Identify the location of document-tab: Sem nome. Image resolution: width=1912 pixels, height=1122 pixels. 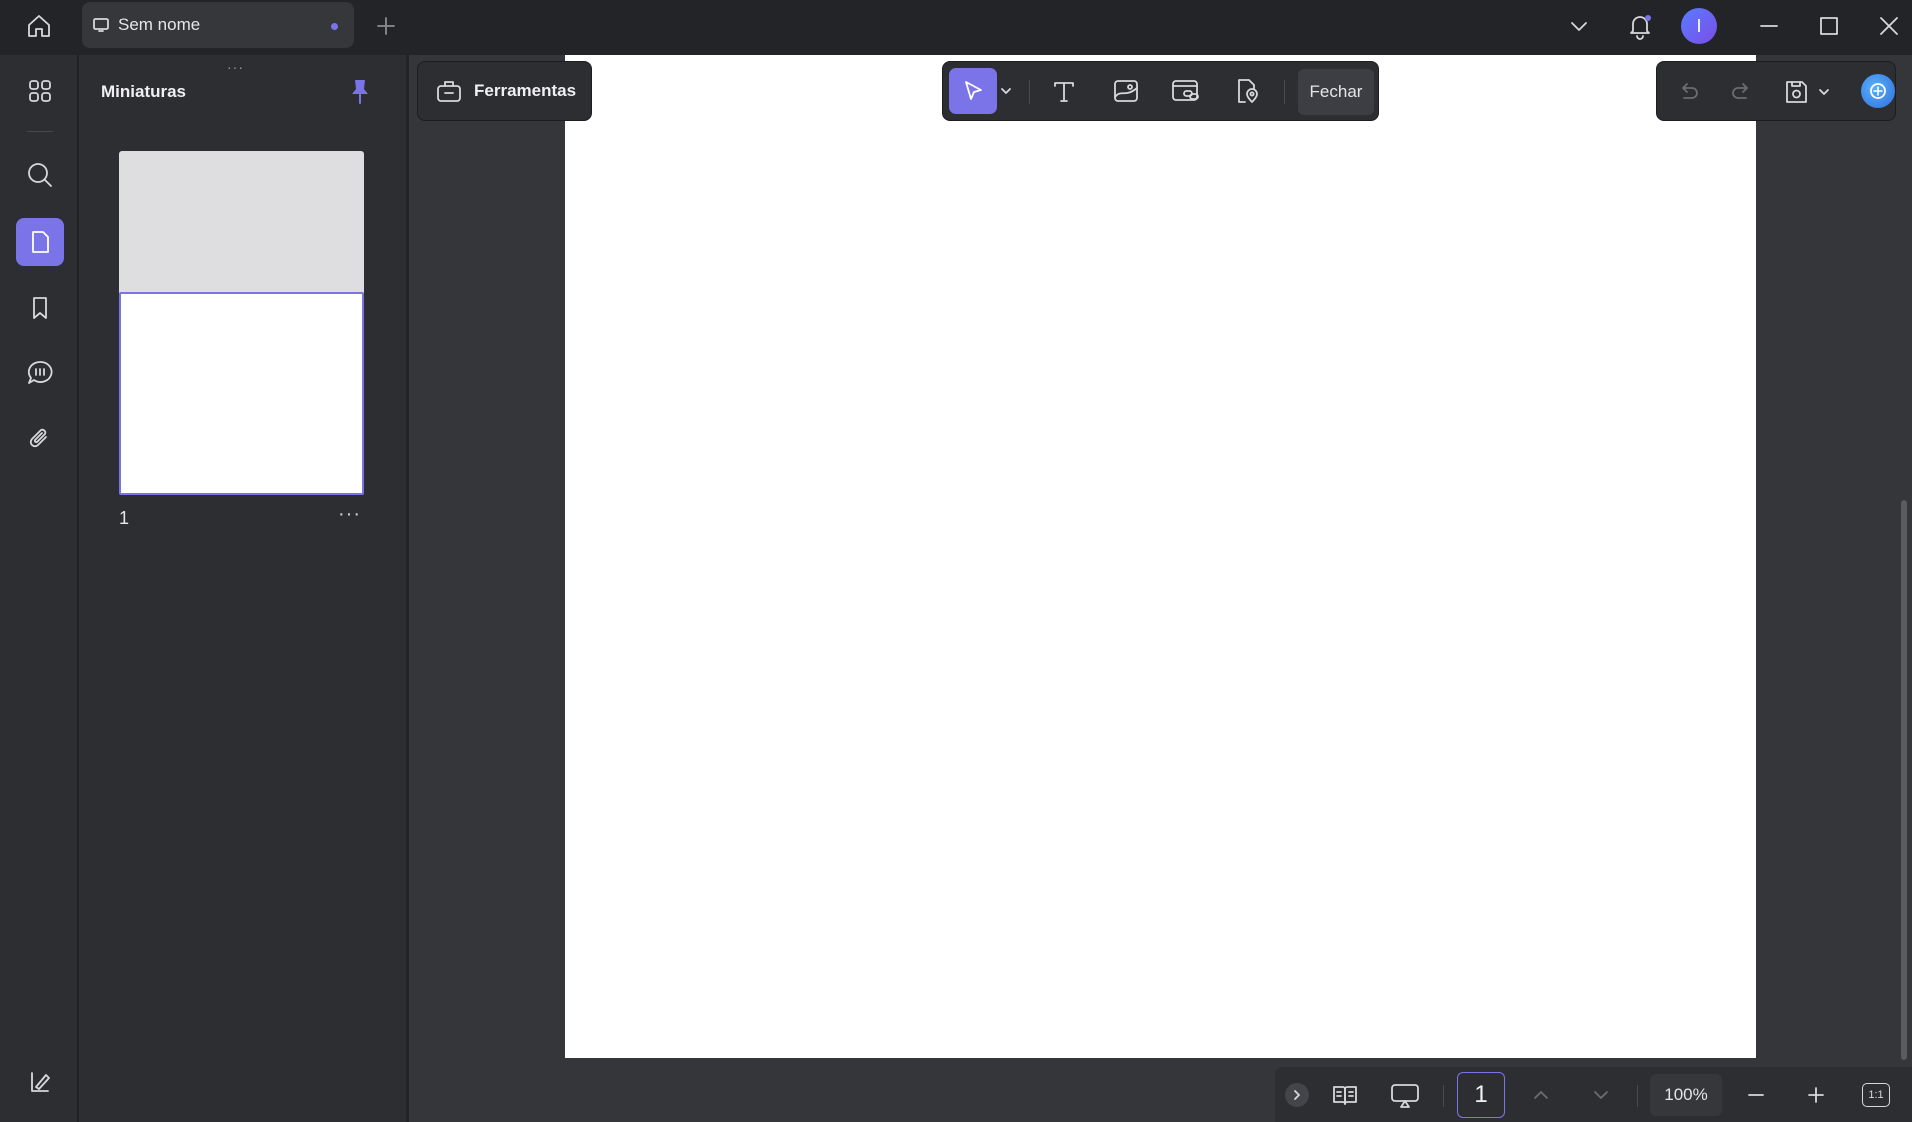
(218, 25).